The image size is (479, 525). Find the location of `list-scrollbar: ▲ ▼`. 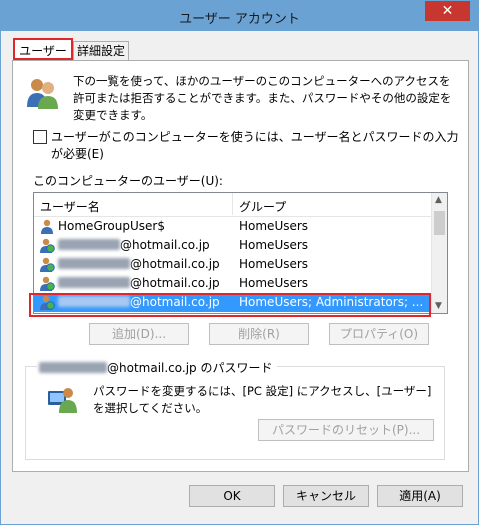

list-scrollbar: ▲ ▼ is located at coordinates (439, 253).